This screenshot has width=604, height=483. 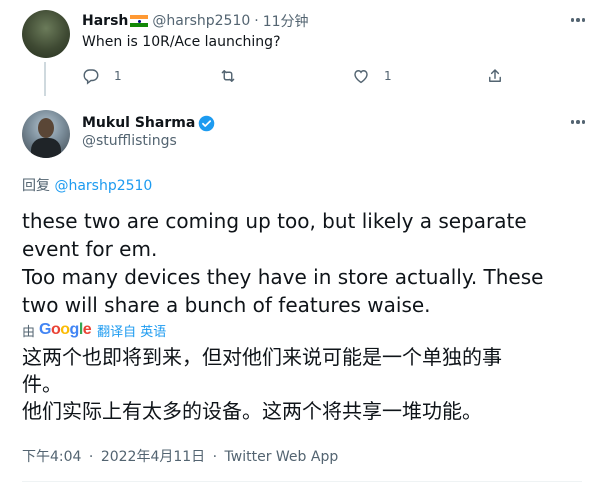 I want to click on user-handle: @harshp2510, so click(x=201, y=21).